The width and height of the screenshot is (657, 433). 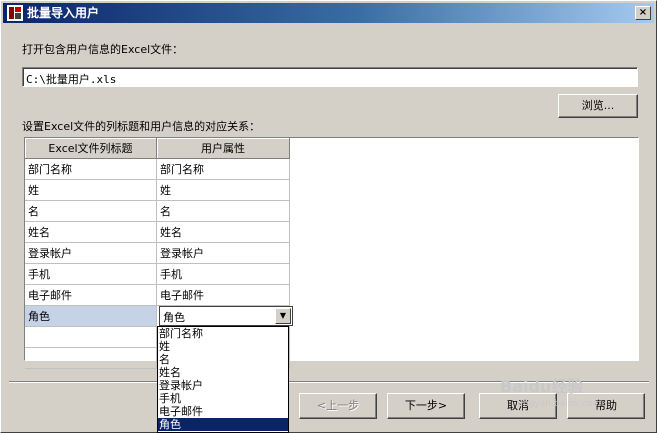 What do you see at coordinates (71, 79) in the screenshot?
I see `file-path-value: C:\批量用户.xls` at bounding box center [71, 79].